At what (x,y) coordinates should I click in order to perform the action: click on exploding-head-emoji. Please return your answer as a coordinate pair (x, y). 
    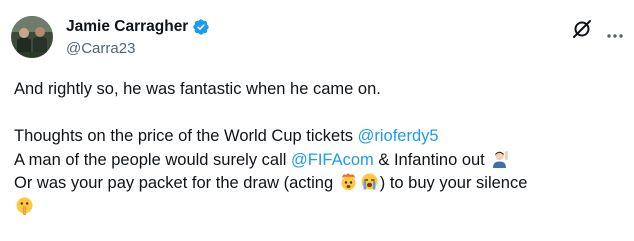
    Looking at the image, I should click on (348, 181).